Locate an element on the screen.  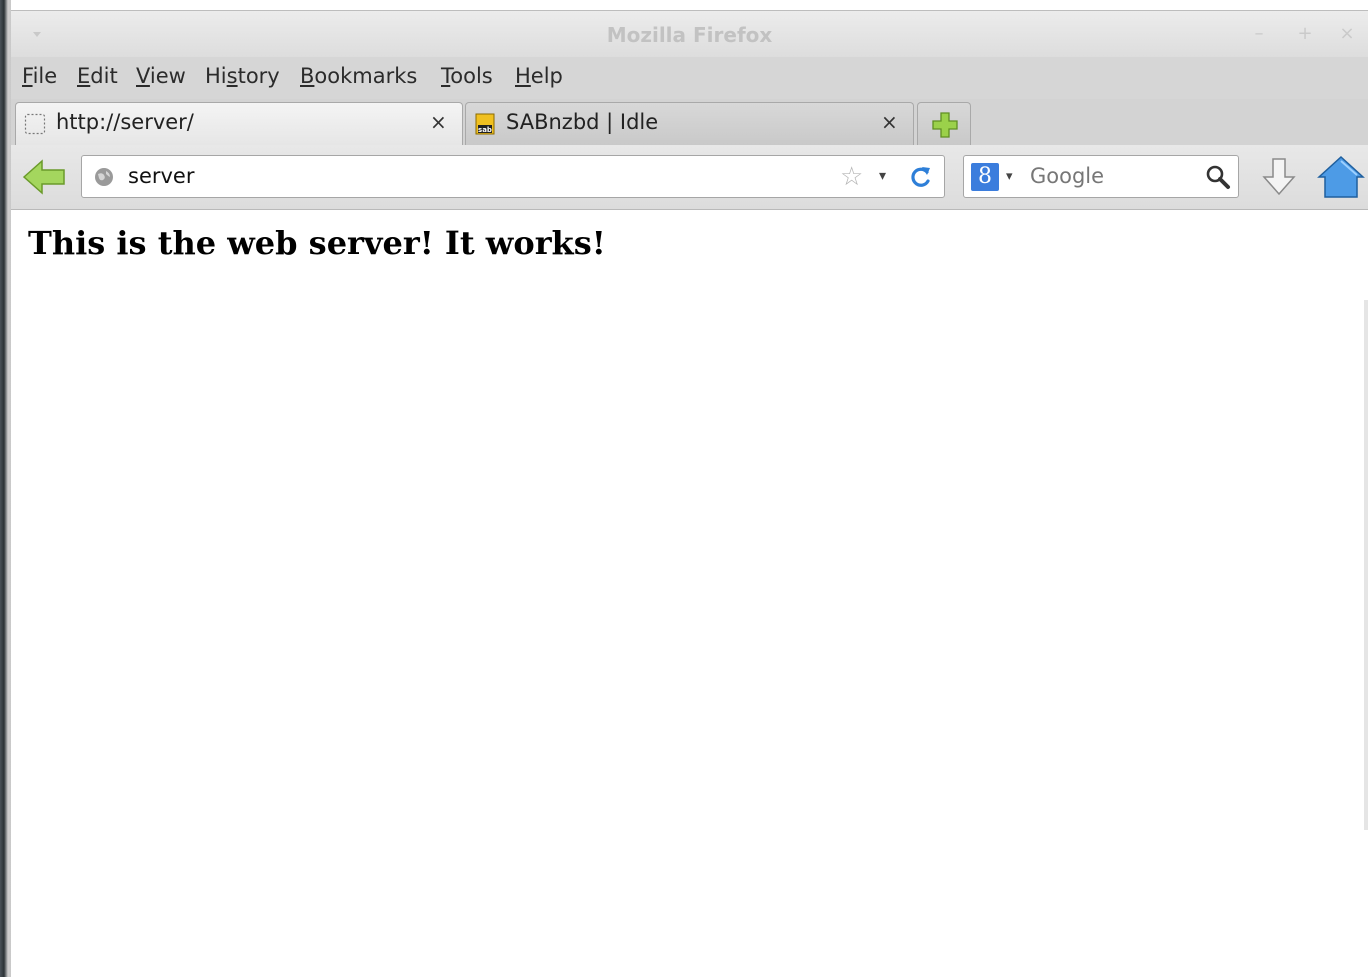
minimize-button: – is located at coordinates (1259, 34).